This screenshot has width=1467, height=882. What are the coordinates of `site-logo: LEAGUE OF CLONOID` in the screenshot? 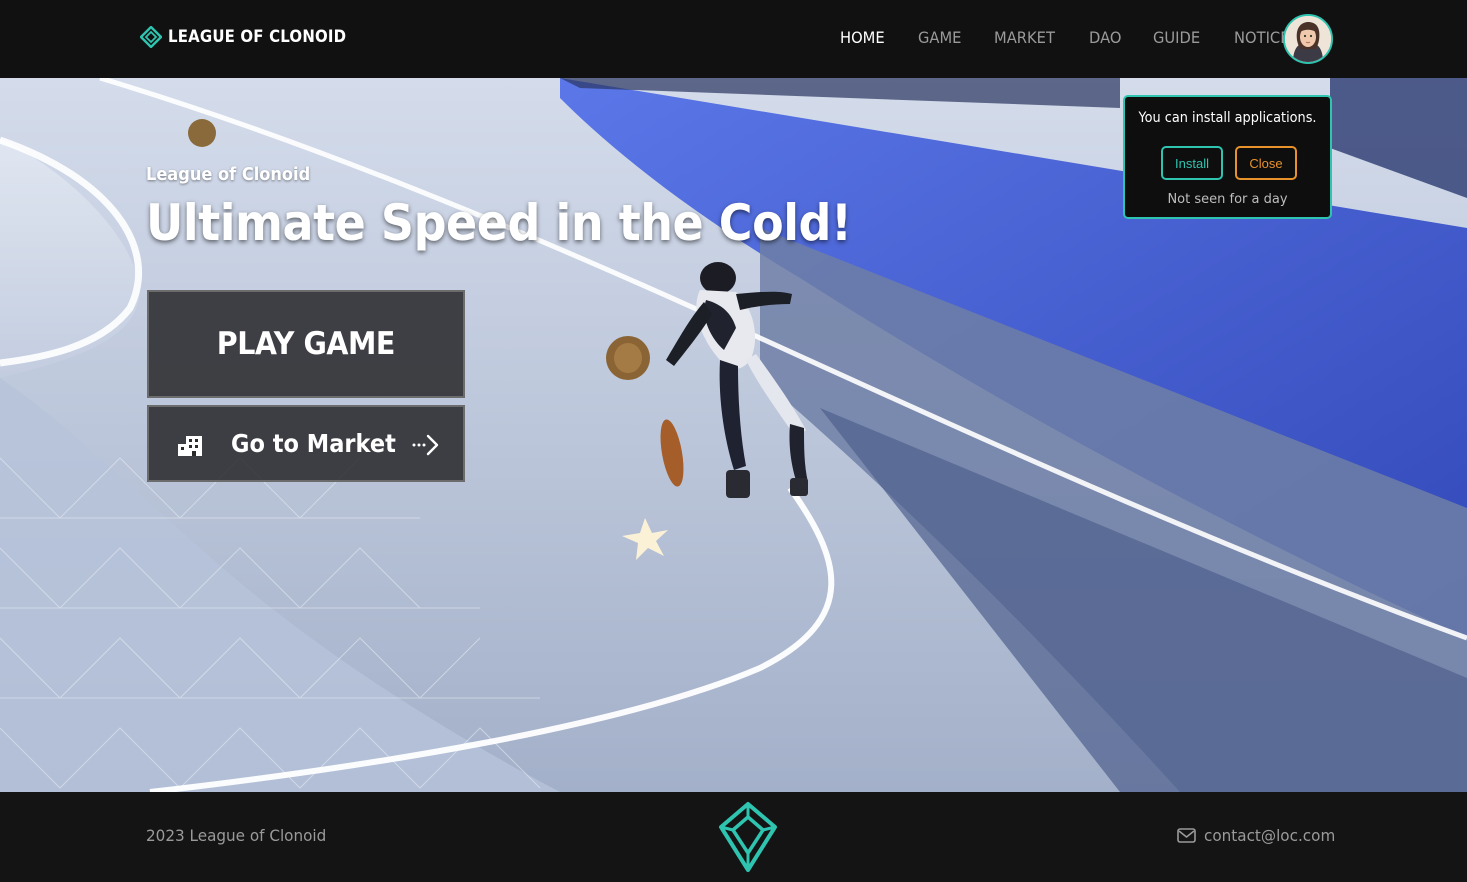 It's located at (255, 37).